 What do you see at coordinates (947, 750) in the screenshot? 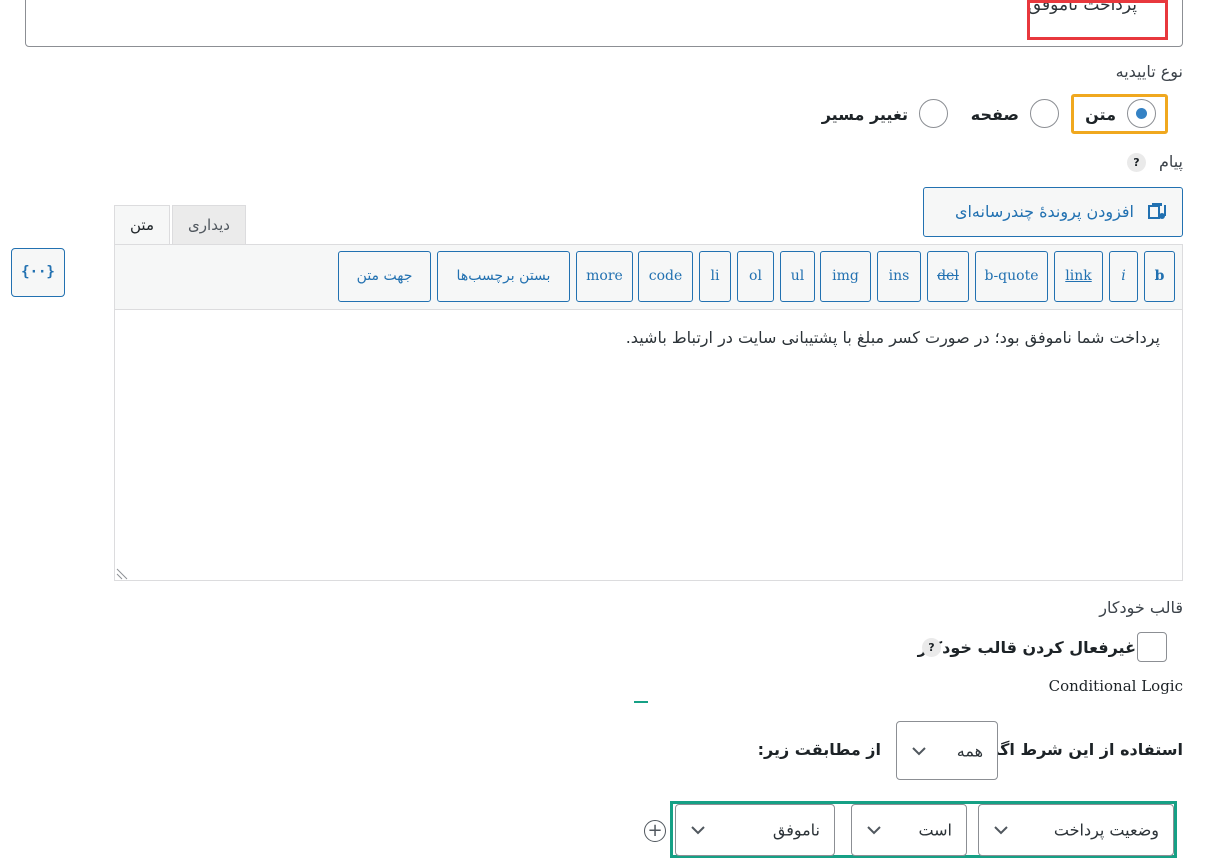
I see `match-type-select: همه` at bounding box center [947, 750].